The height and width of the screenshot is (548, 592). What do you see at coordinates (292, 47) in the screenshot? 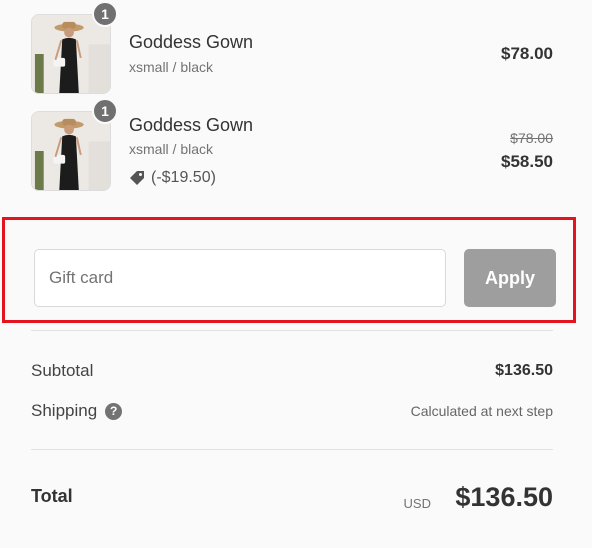
I see `line-item-1: 1 Goddess Gown xsmall / black $78.00` at bounding box center [292, 47].